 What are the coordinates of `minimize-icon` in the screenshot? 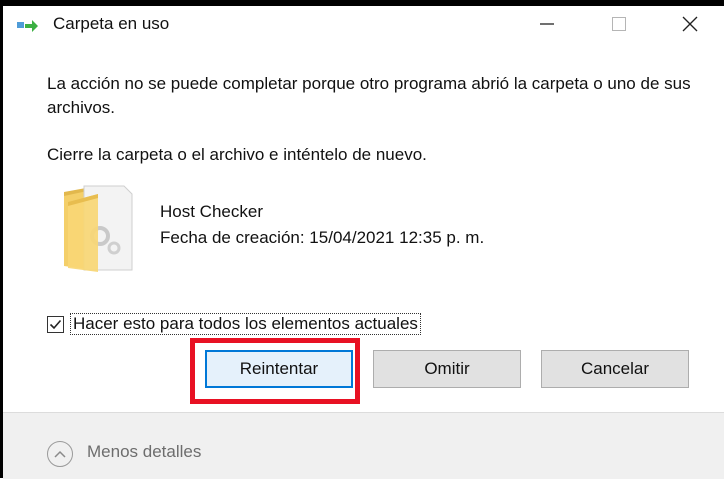 It's located at (547, 24).